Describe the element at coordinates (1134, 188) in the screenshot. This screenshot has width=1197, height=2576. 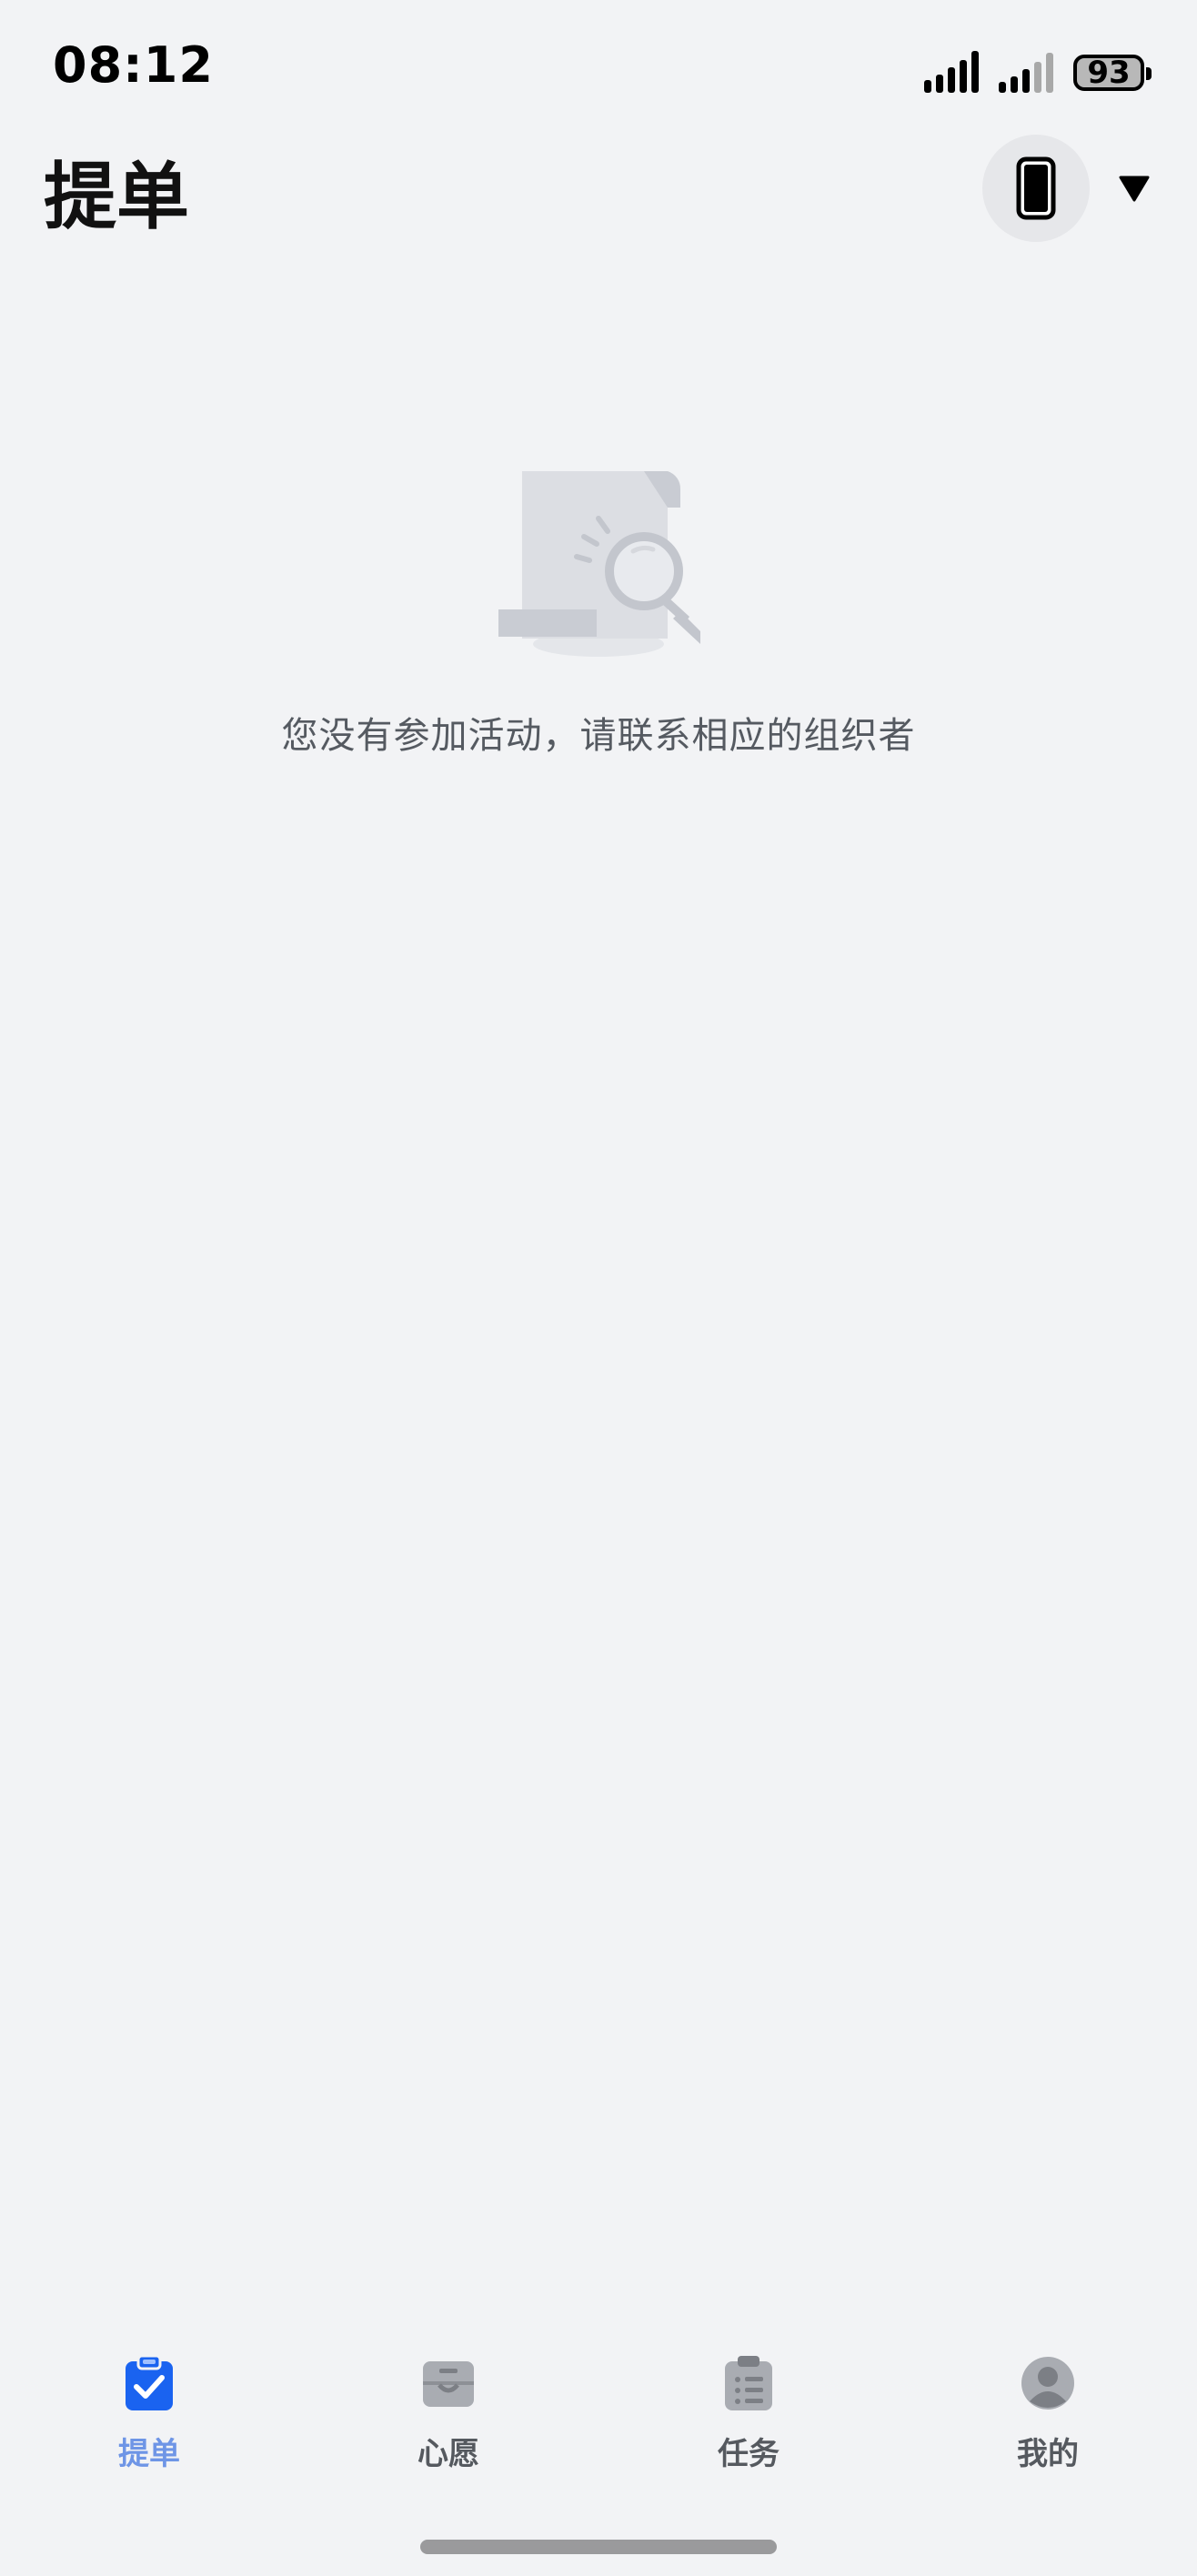
I see `triangle-down-icon` at that location.